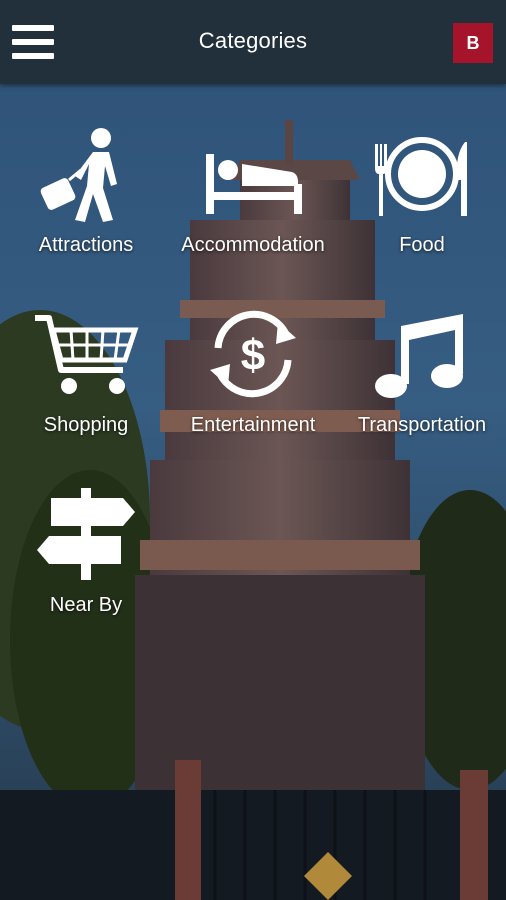  What do you see at coordinates (86, 425) in the screenshot?
I see `category-label: Shopping` at bounding box center [86, 425].